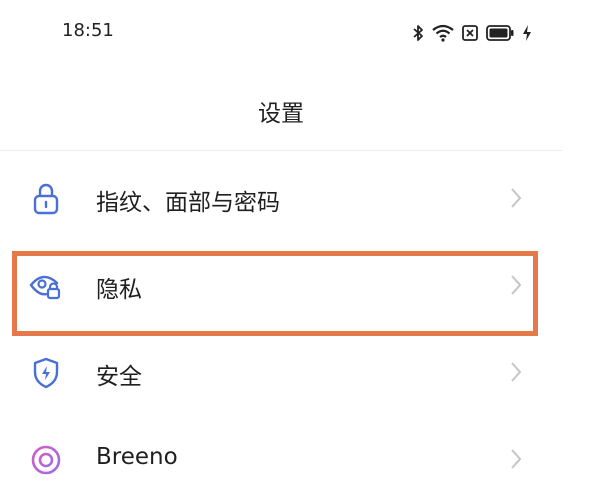  What do you see at coordinates (188, 203) in the screenshot?
I see `settings-item-label: 指纹、面部与密码` at bounding box center [188, 203].